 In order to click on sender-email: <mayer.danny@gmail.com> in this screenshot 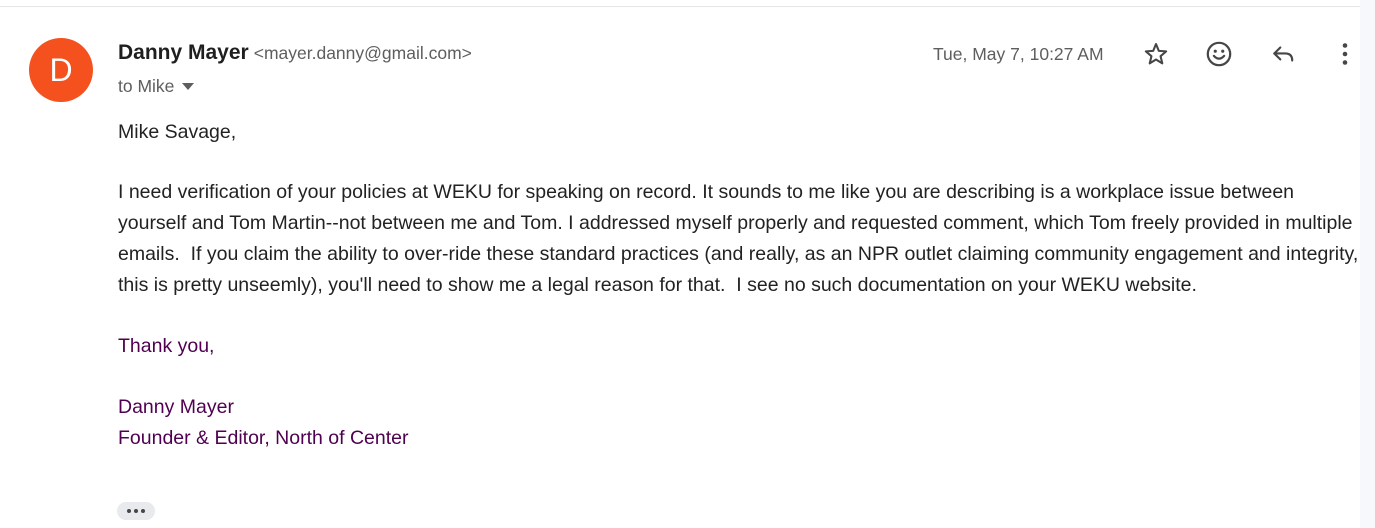, I will do `click(362, 53)`.